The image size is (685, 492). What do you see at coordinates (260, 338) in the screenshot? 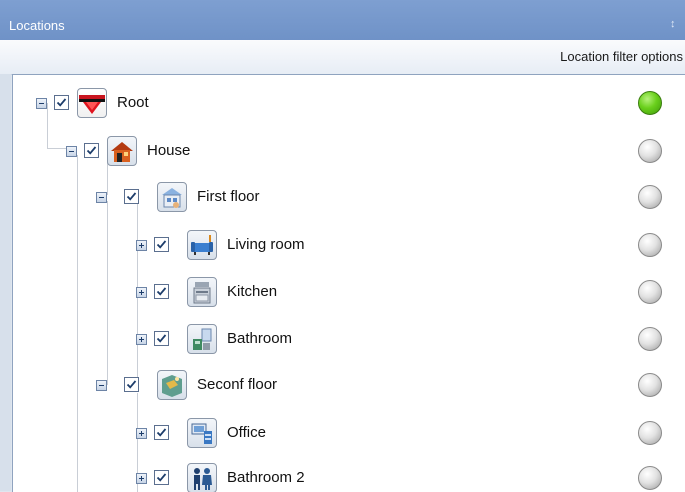
I see `tree-item-label: Bathroom` at bounding box center [260, 338].